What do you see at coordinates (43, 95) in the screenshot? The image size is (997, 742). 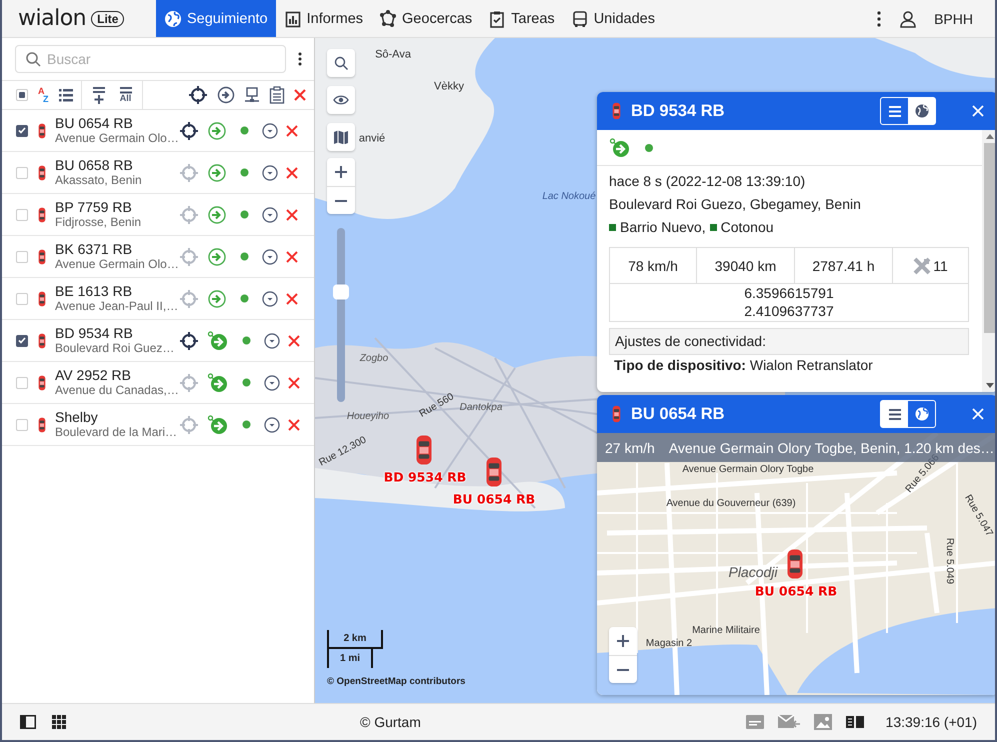 I see `sort-button: A Z` at bounding box center [43, 95].